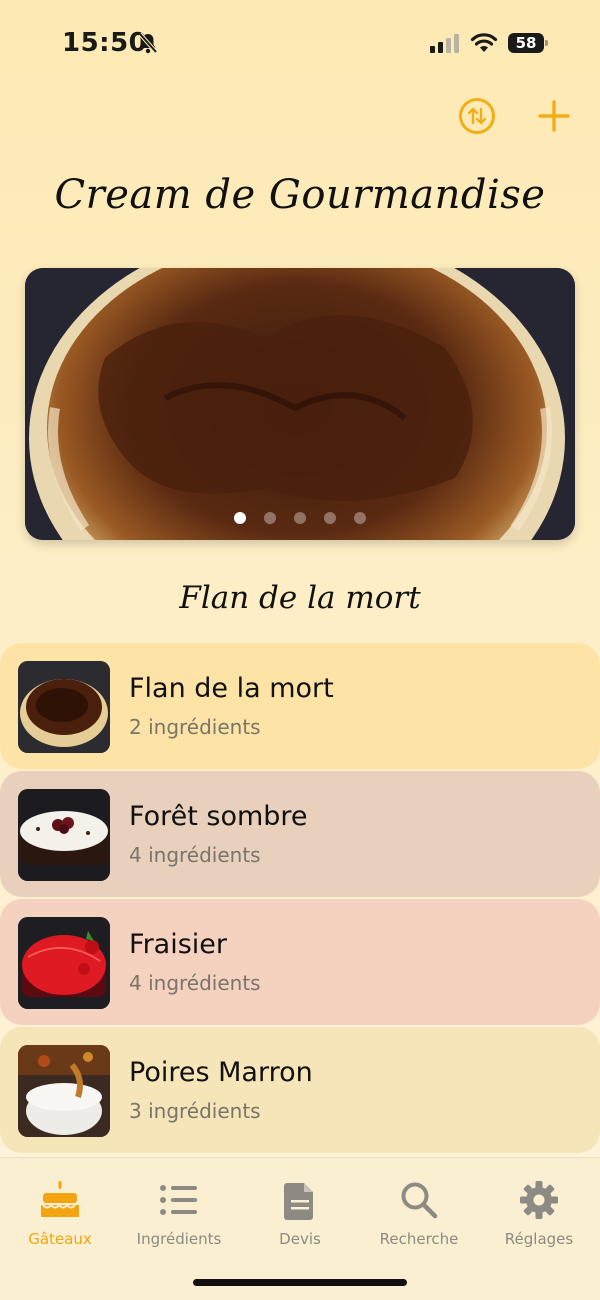 Image resolution: width=600 pixels, height=1300 pixels. I want to click on tab-ingredients: Ingrédients, so click(179, 1213).